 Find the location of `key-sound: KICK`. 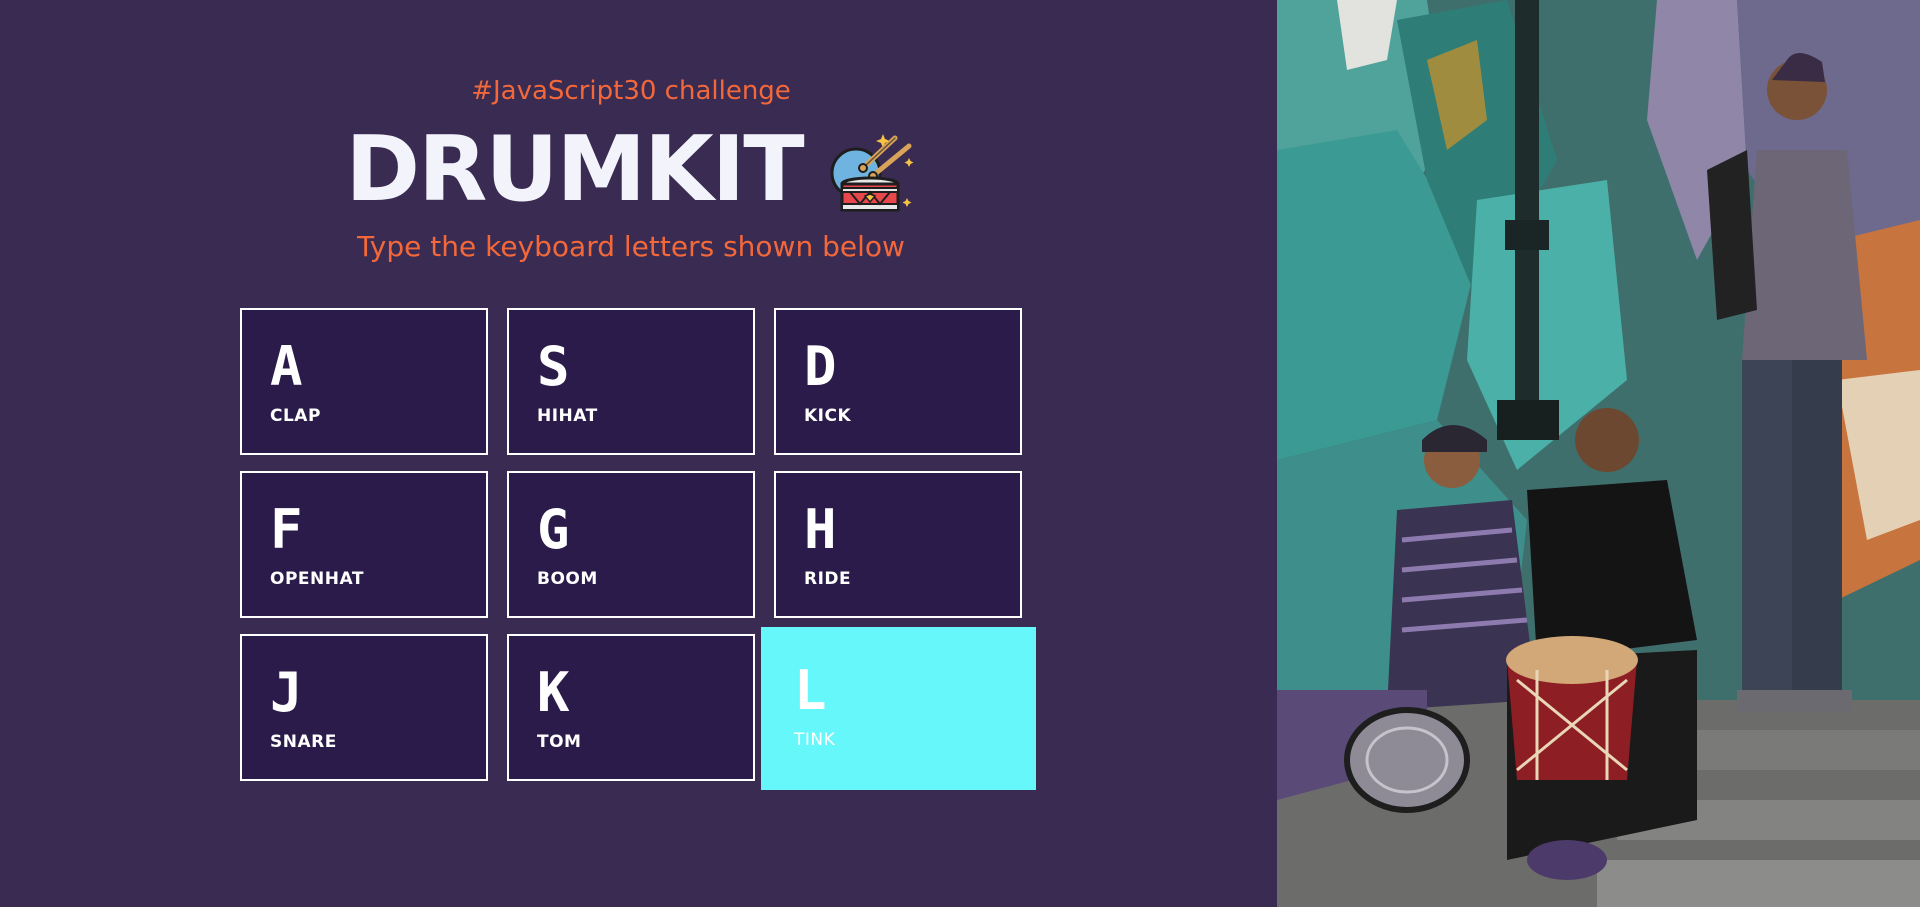

key-sound: KICK is located at coordinates (828, 416).